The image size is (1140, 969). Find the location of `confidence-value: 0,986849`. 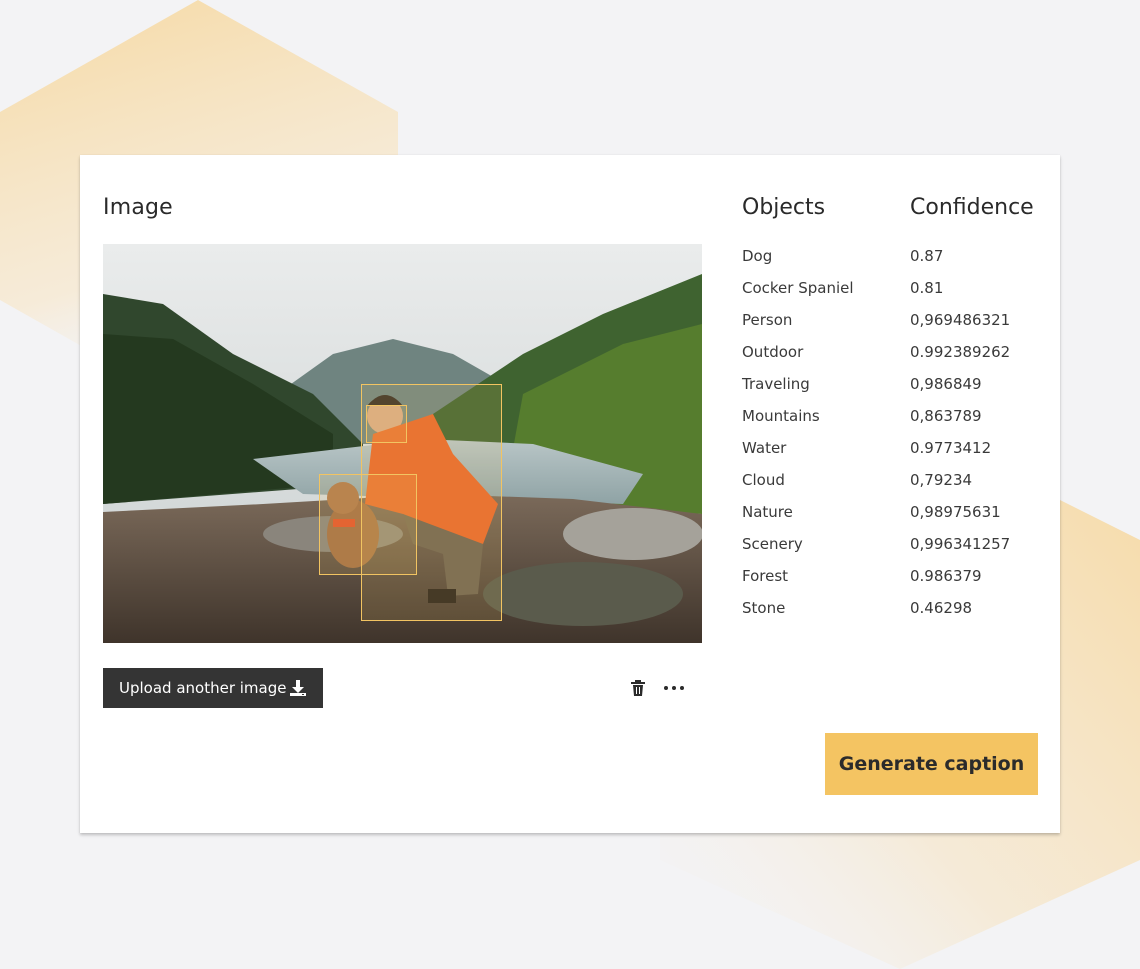

confidence-value: 0,986849 is located at coordinates (946, 384).